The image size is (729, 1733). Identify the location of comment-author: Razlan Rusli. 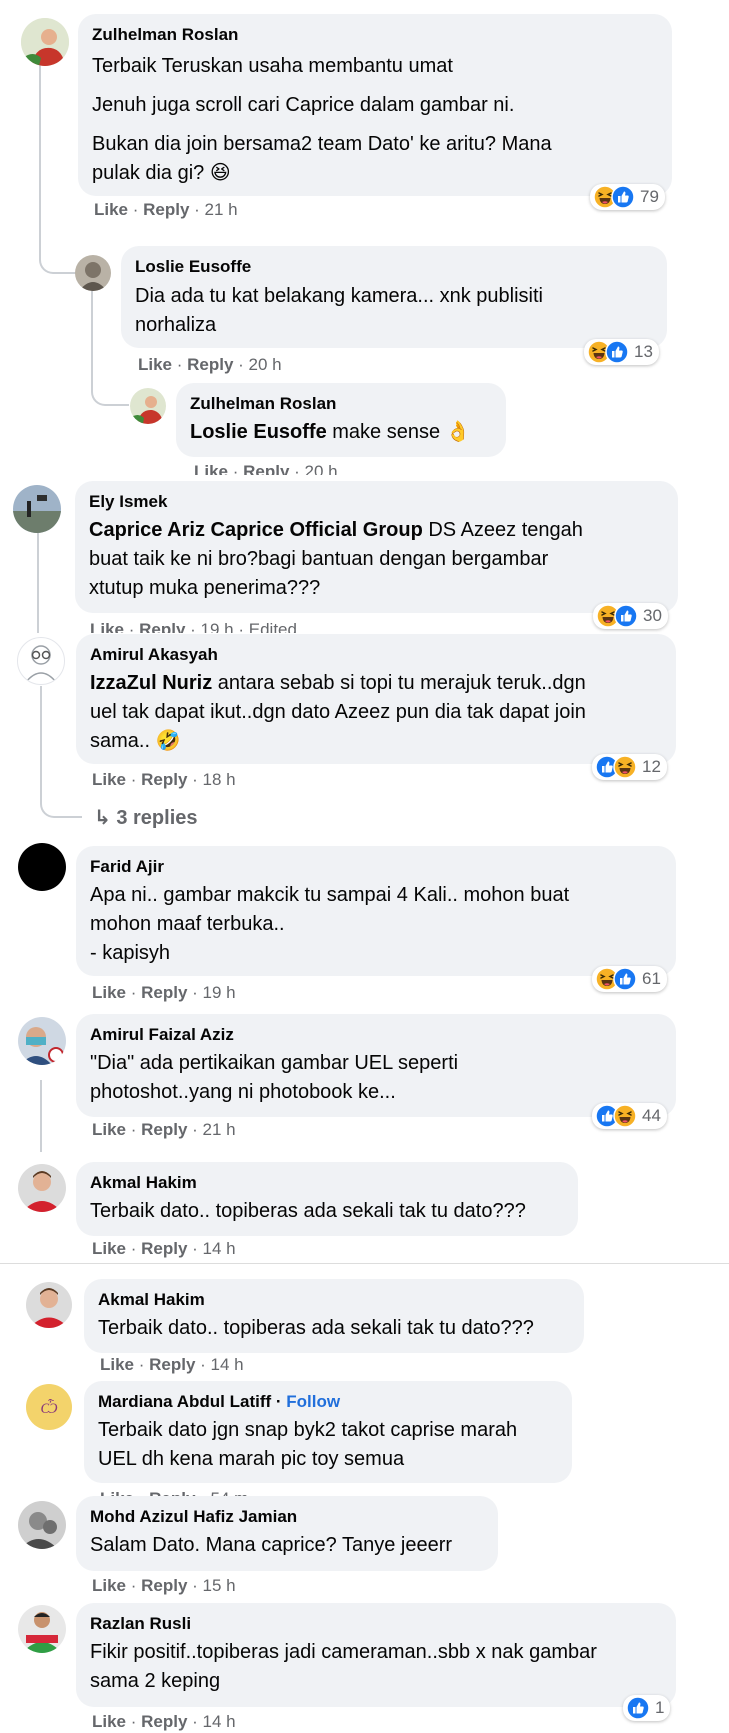
(376, 1624).